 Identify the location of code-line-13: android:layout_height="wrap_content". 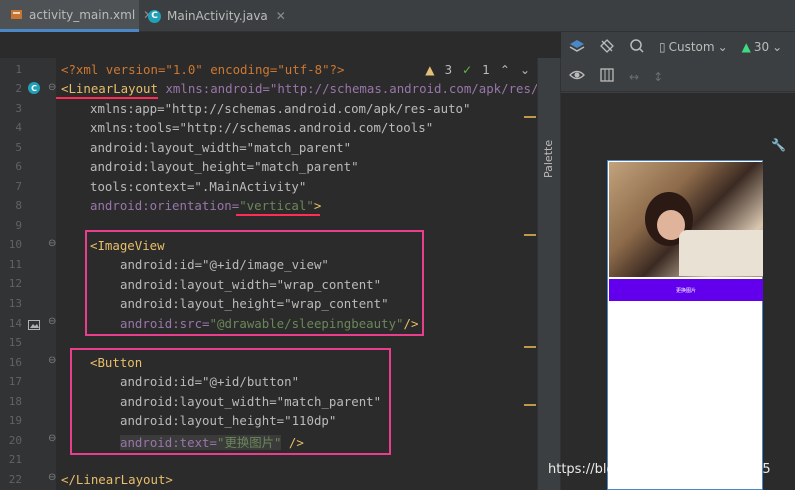
(254, 303).